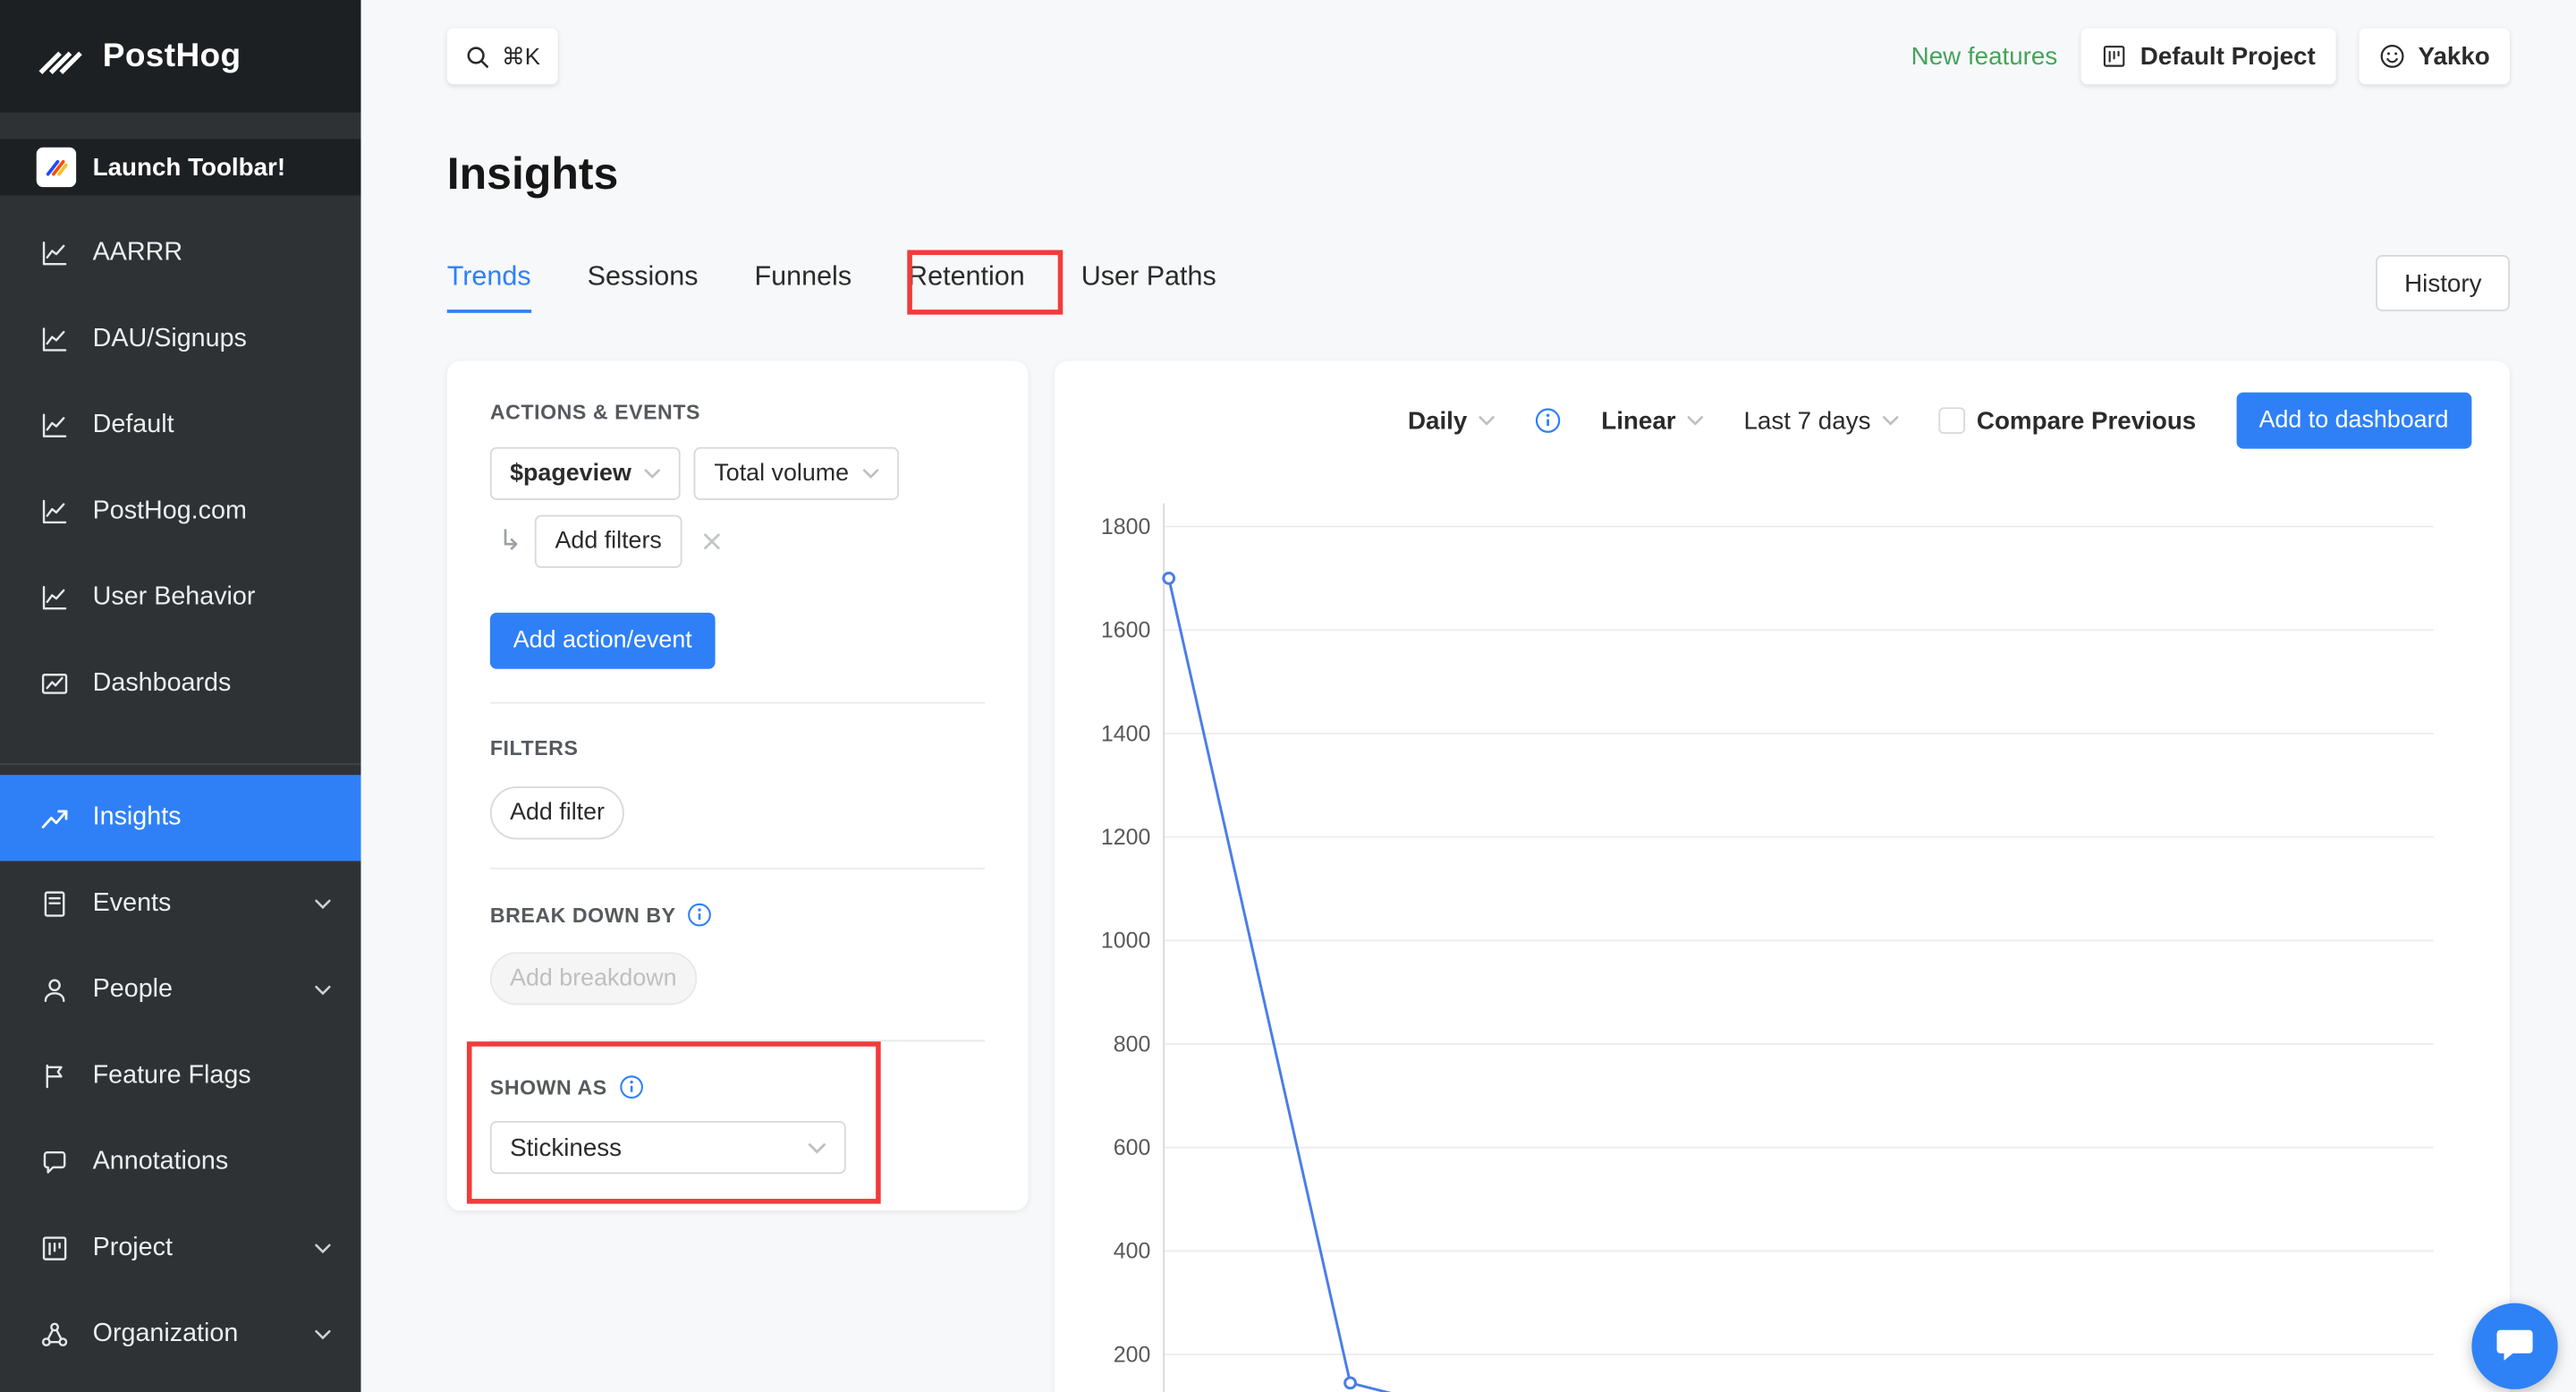 Image resolution: width=2576 pixels, height=1392 pixels. What do you see at coordinates (2391, 56) in the screenshot?
I see `smiley-icon` at bounding box center [2391, 56].